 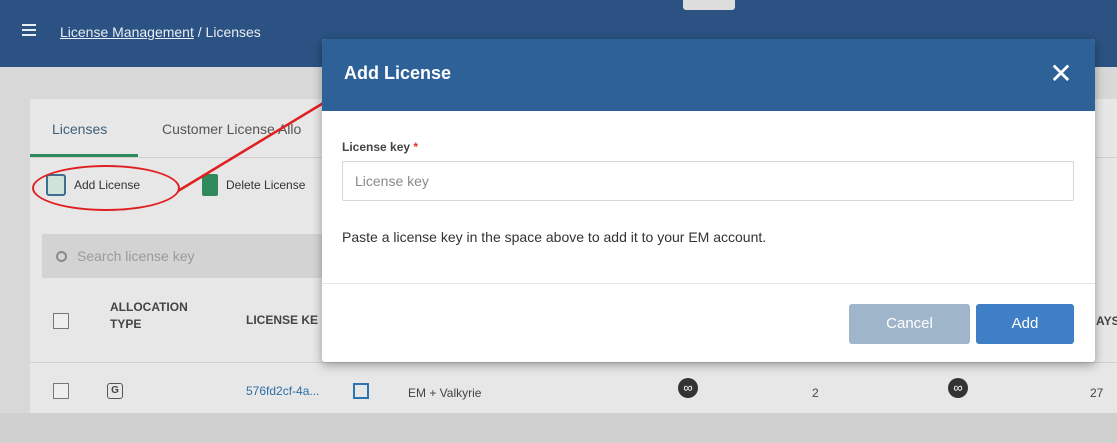 I want to click on allocation-type-badge: G, so click(x=115, y=391).